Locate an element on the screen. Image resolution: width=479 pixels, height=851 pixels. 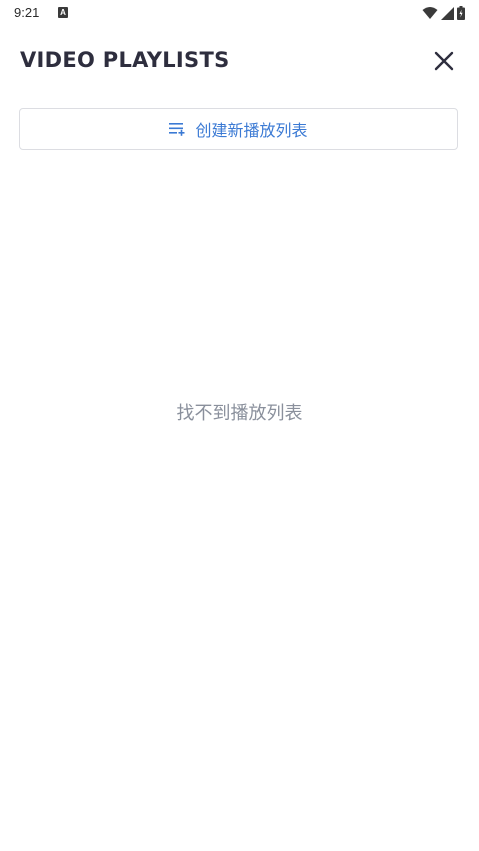
playlist-add-icon is located at coordinates (177, 129).